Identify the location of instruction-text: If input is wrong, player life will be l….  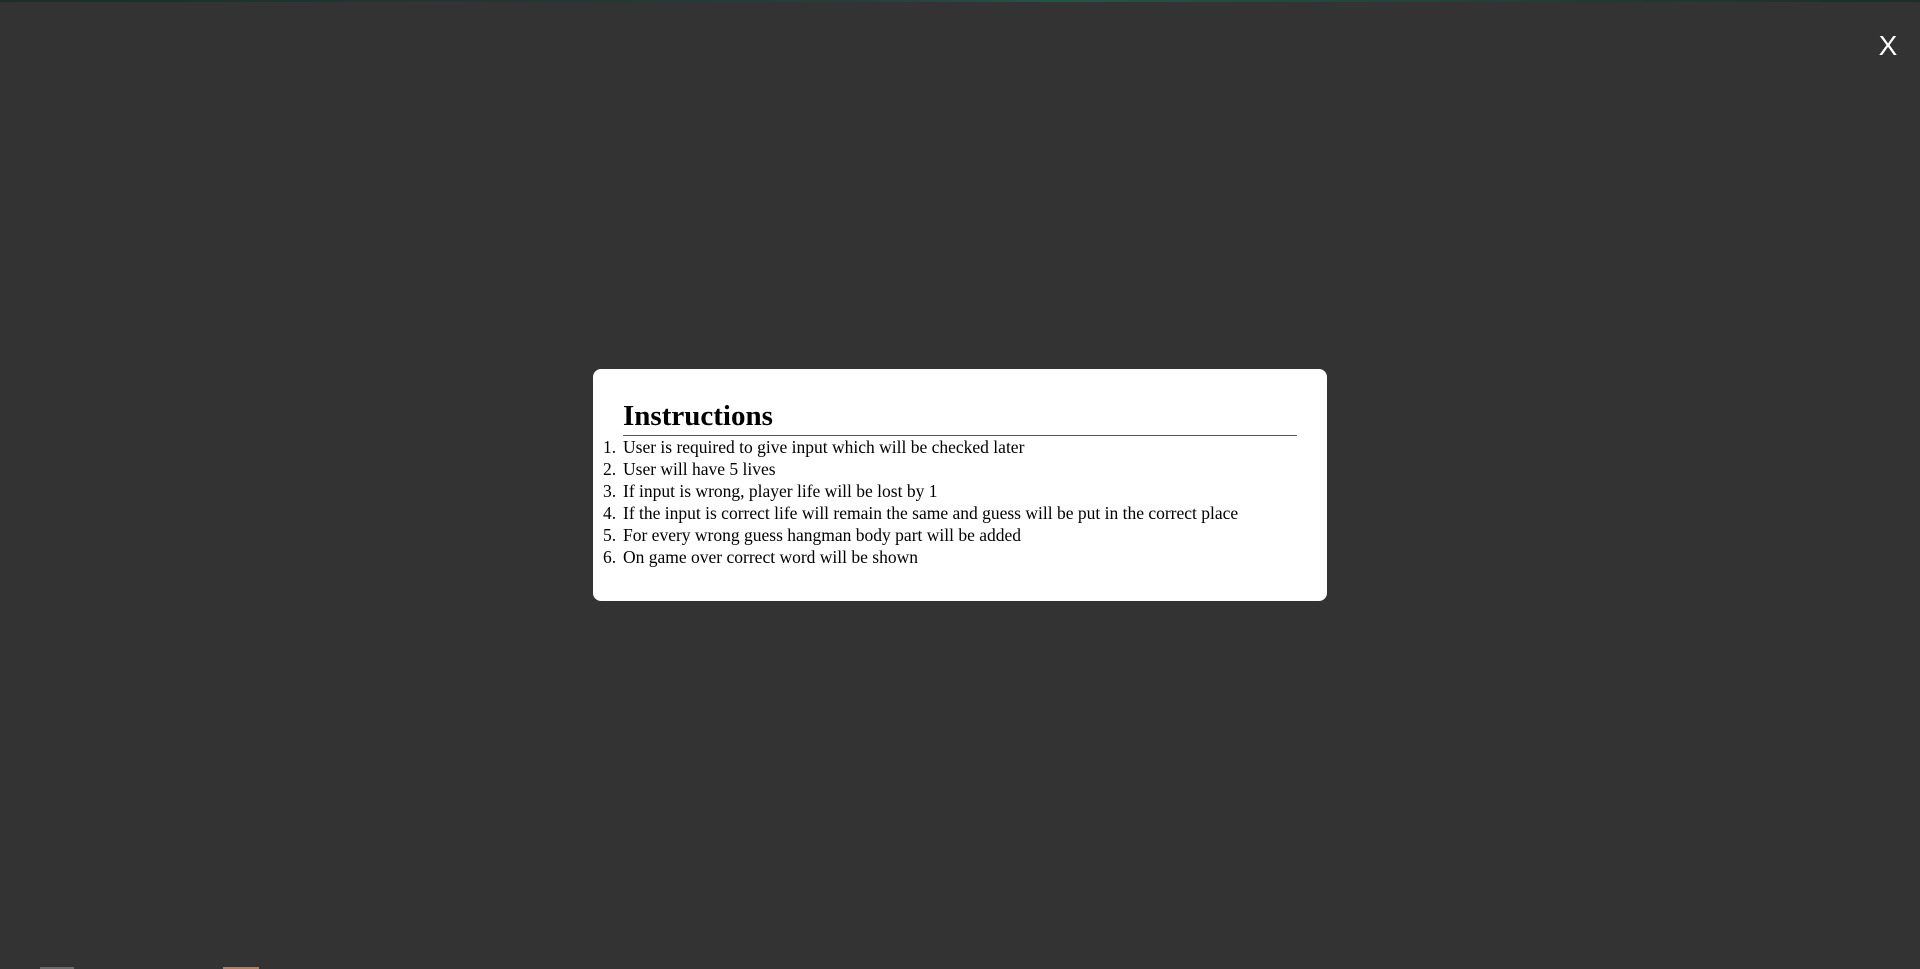
(780, 491).